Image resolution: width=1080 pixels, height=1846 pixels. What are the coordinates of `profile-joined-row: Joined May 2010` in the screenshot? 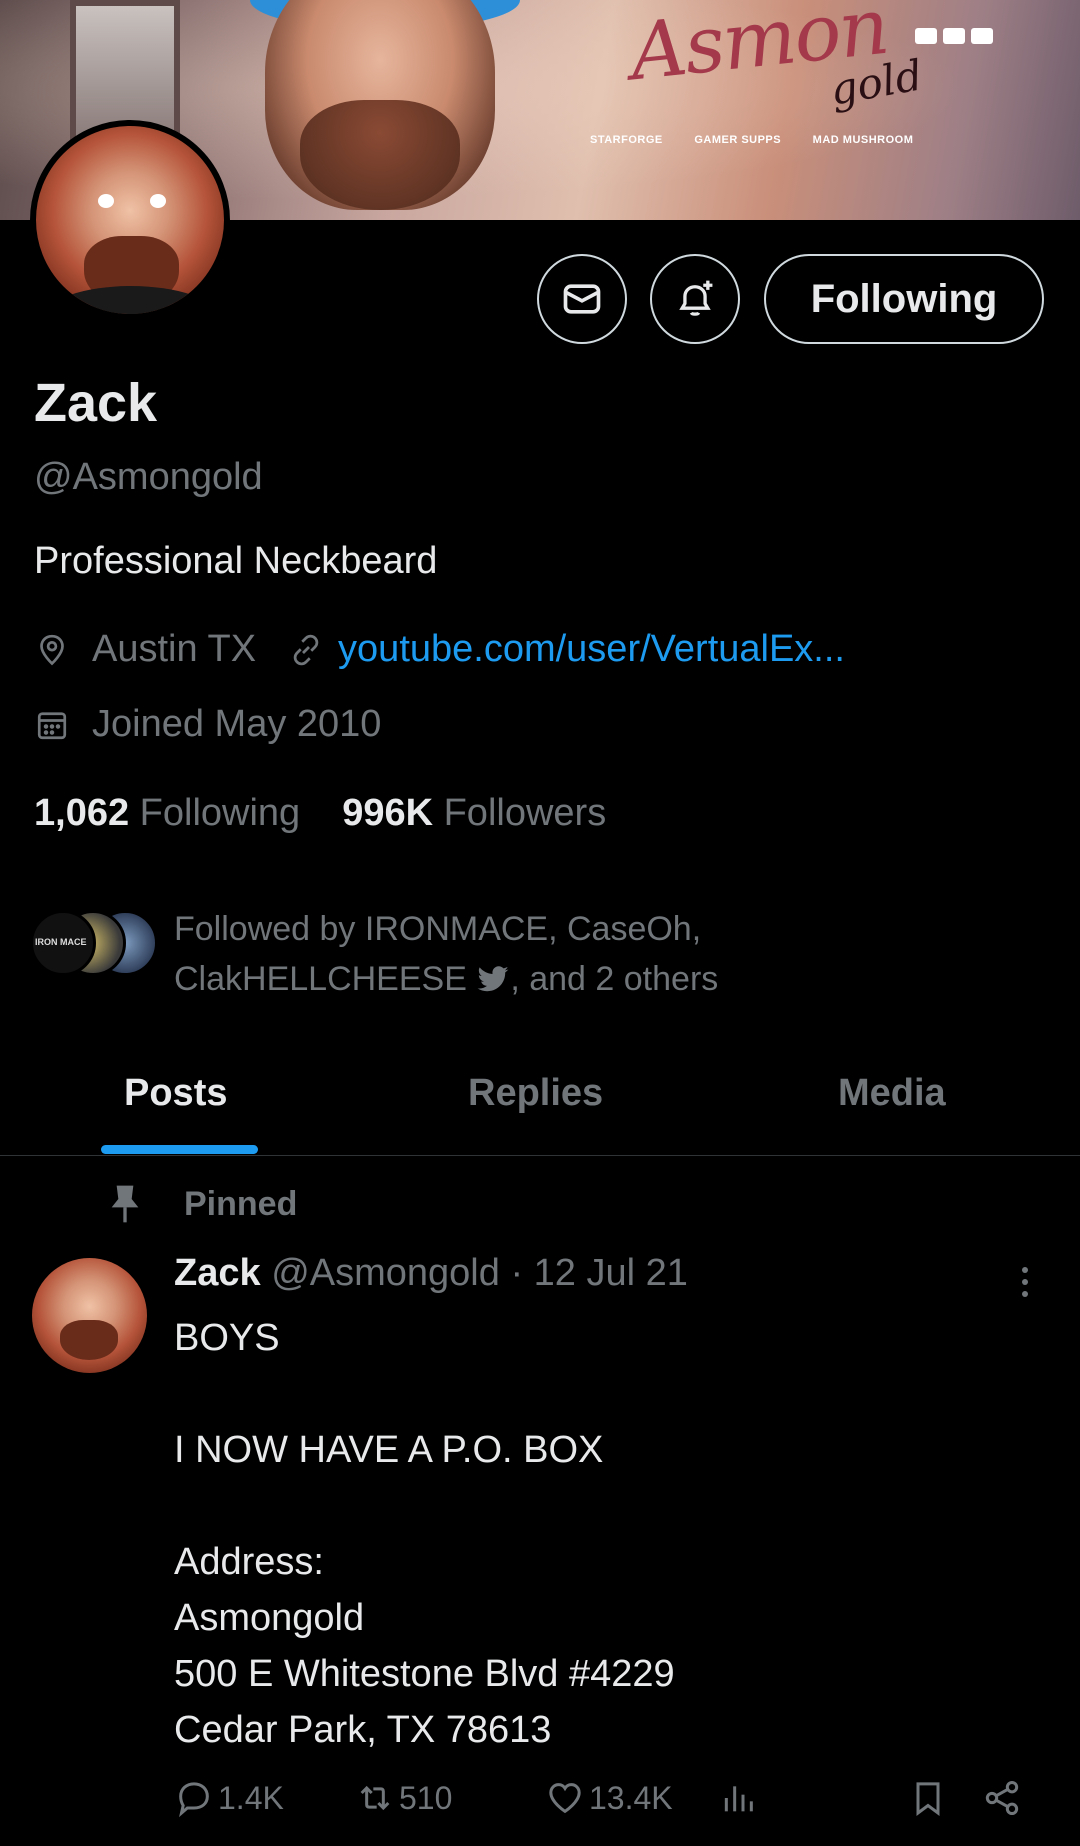 It's located at (207, 724).